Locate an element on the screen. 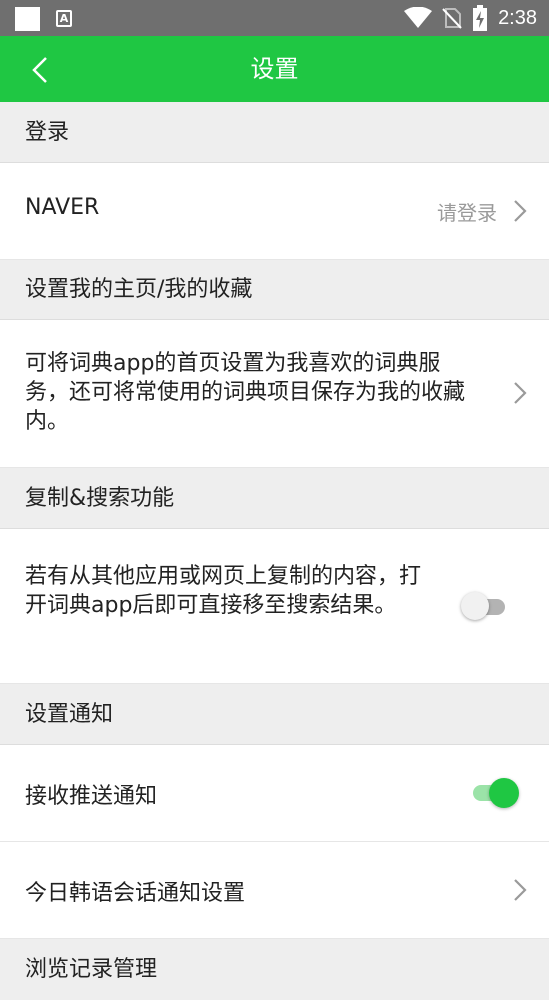  battery-charging-icon is located at coordinates (480, 18).